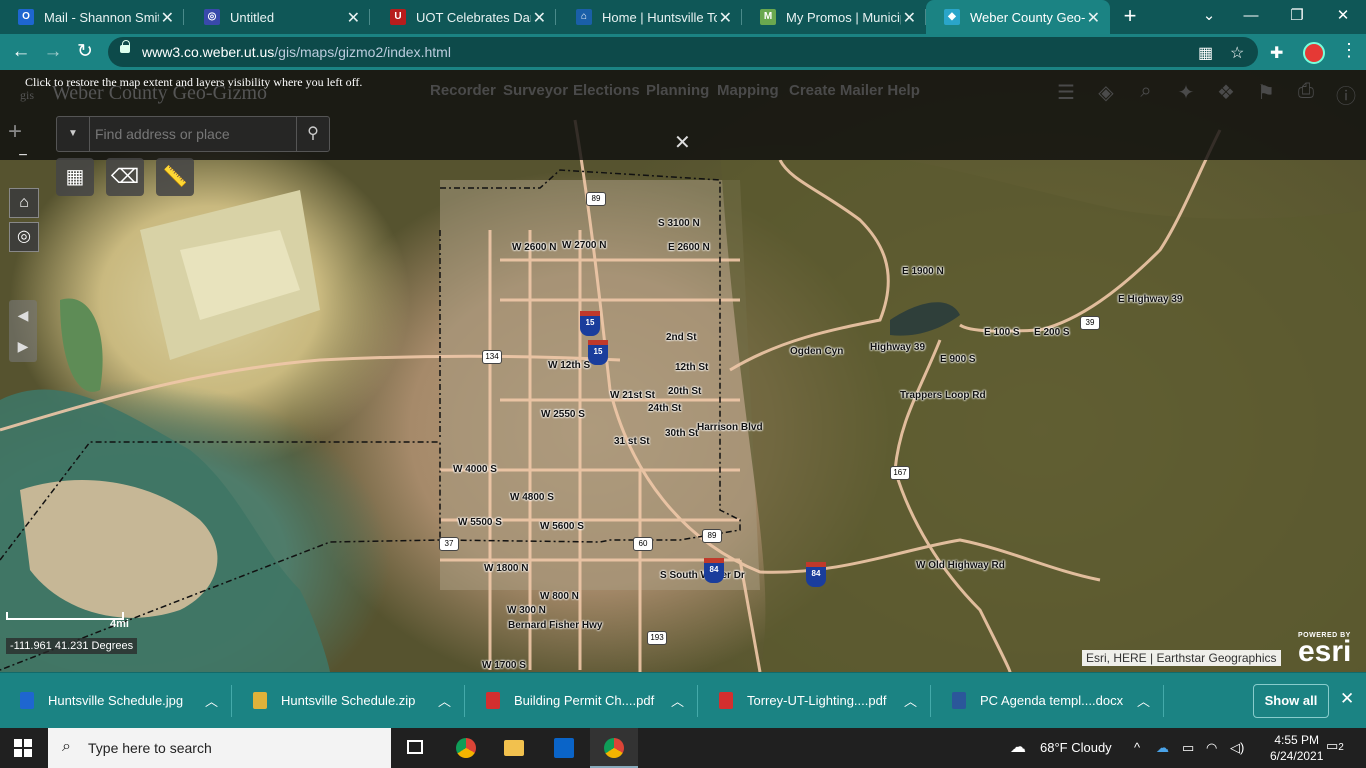 The image size is (1366, 768). Describe the element at coordinates (1209, 17) in the screenshot. I see `tab-search-icon: ⌄` at that location.